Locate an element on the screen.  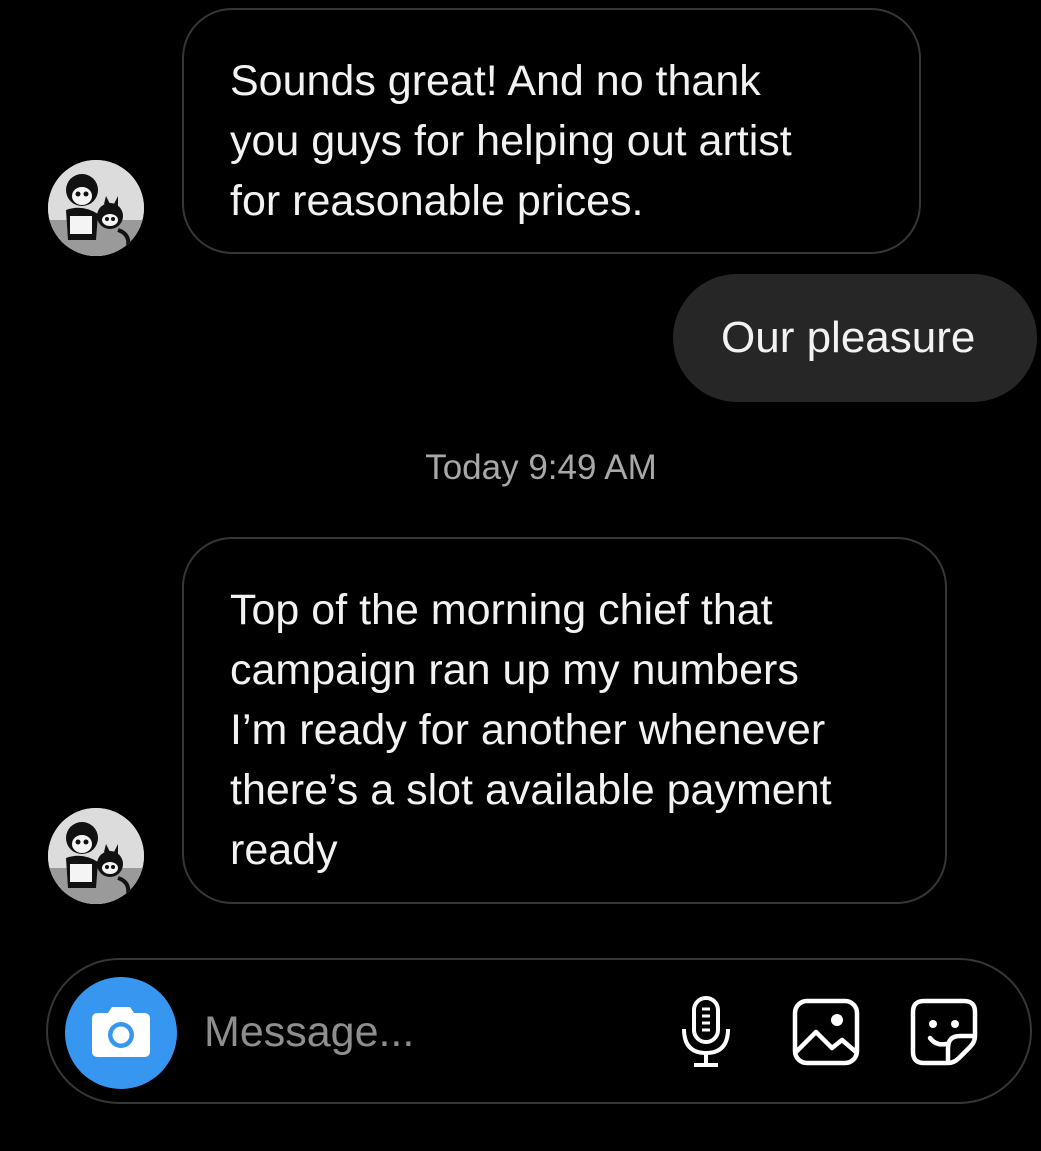
sticker-button is located at coordinates (944, 1032).